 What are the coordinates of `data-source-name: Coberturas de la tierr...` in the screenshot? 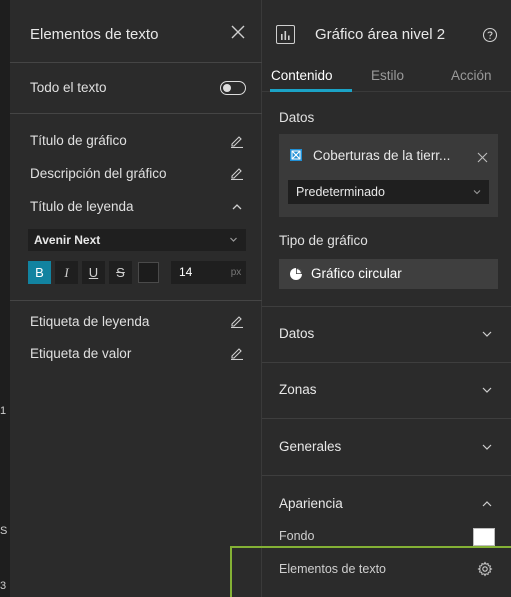 It's located at (382, 155).